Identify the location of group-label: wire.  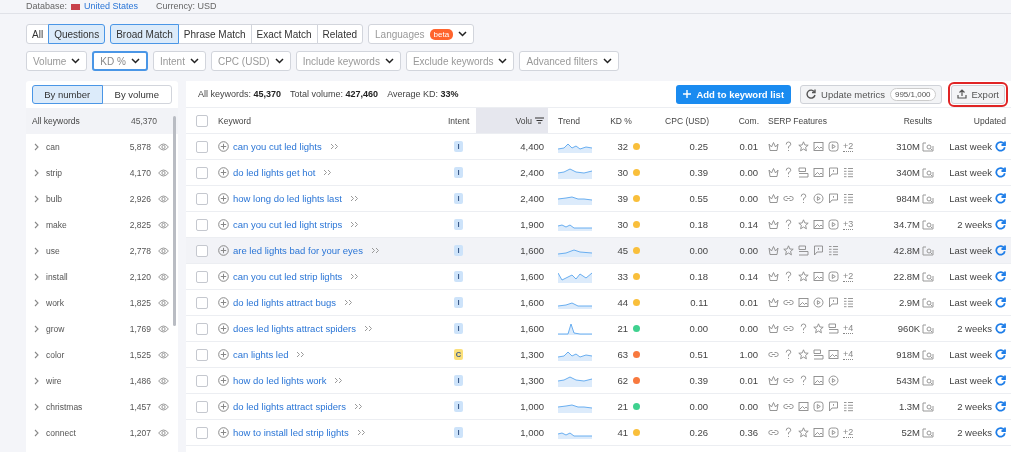
(84, 381).